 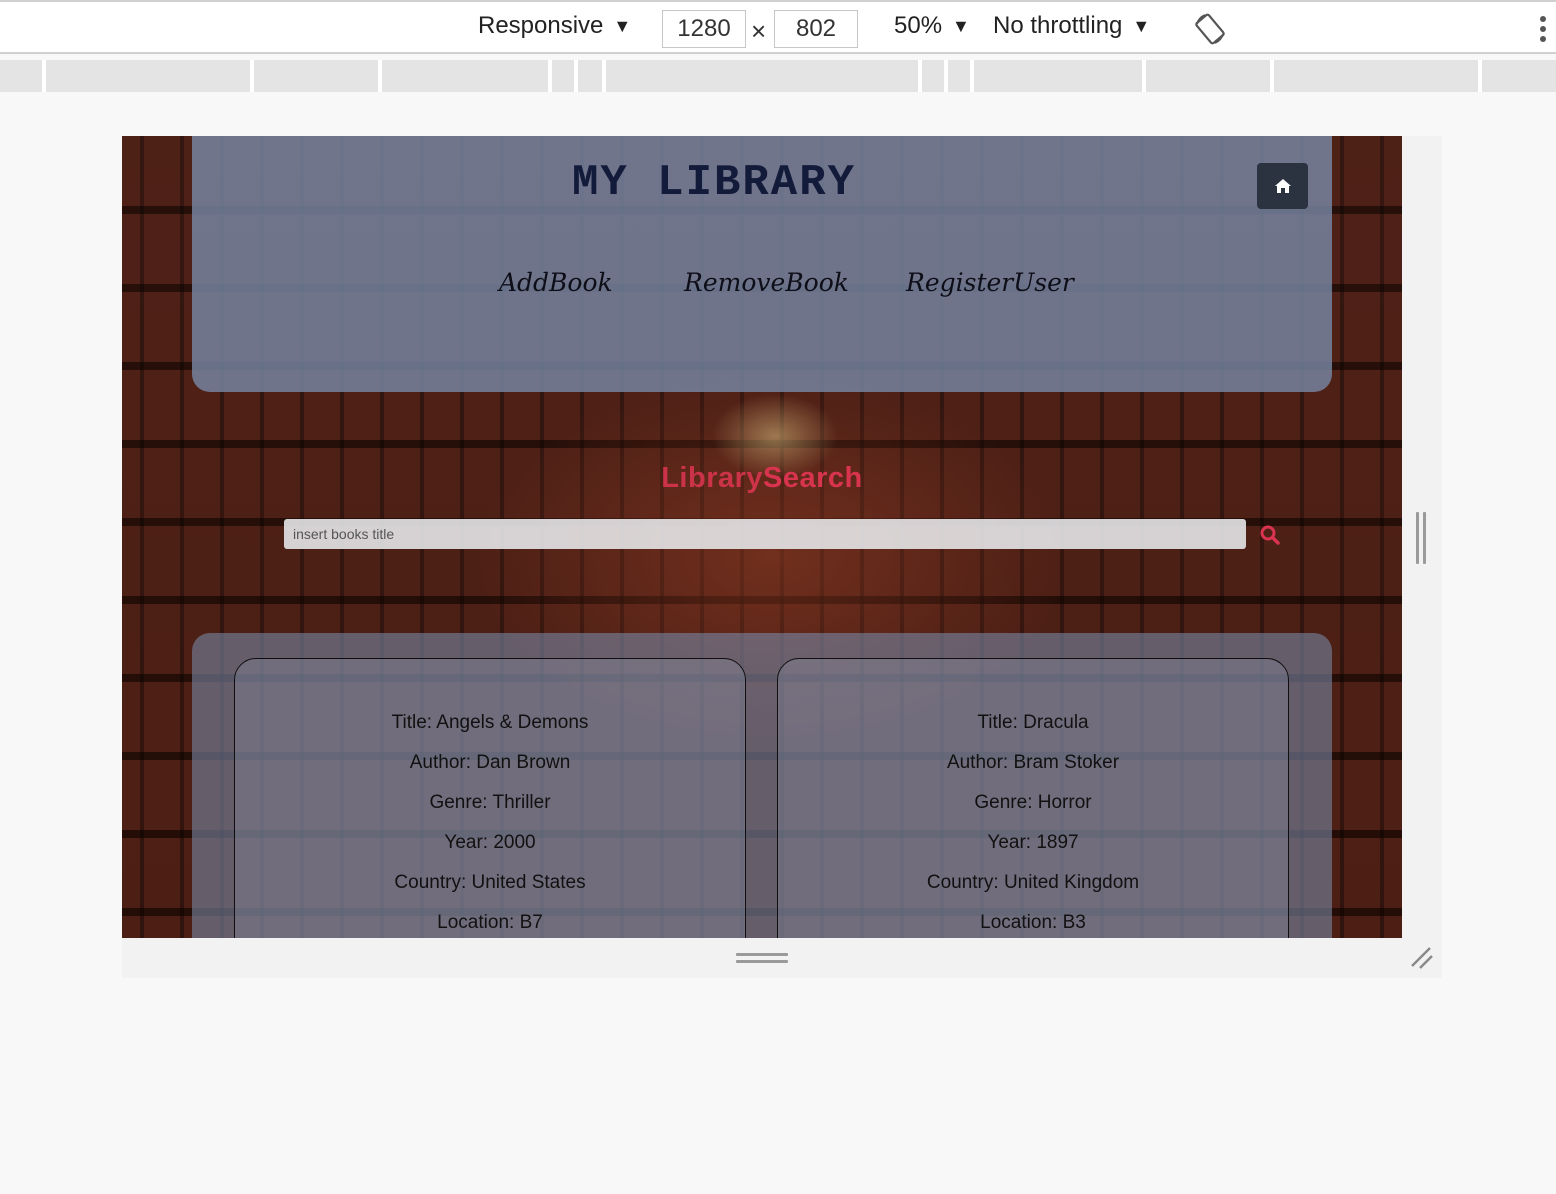 What do you see at coordinates (712, 478) in the screenshot?
I see `search-heading-library: Library` at bounding box center [712, 478].